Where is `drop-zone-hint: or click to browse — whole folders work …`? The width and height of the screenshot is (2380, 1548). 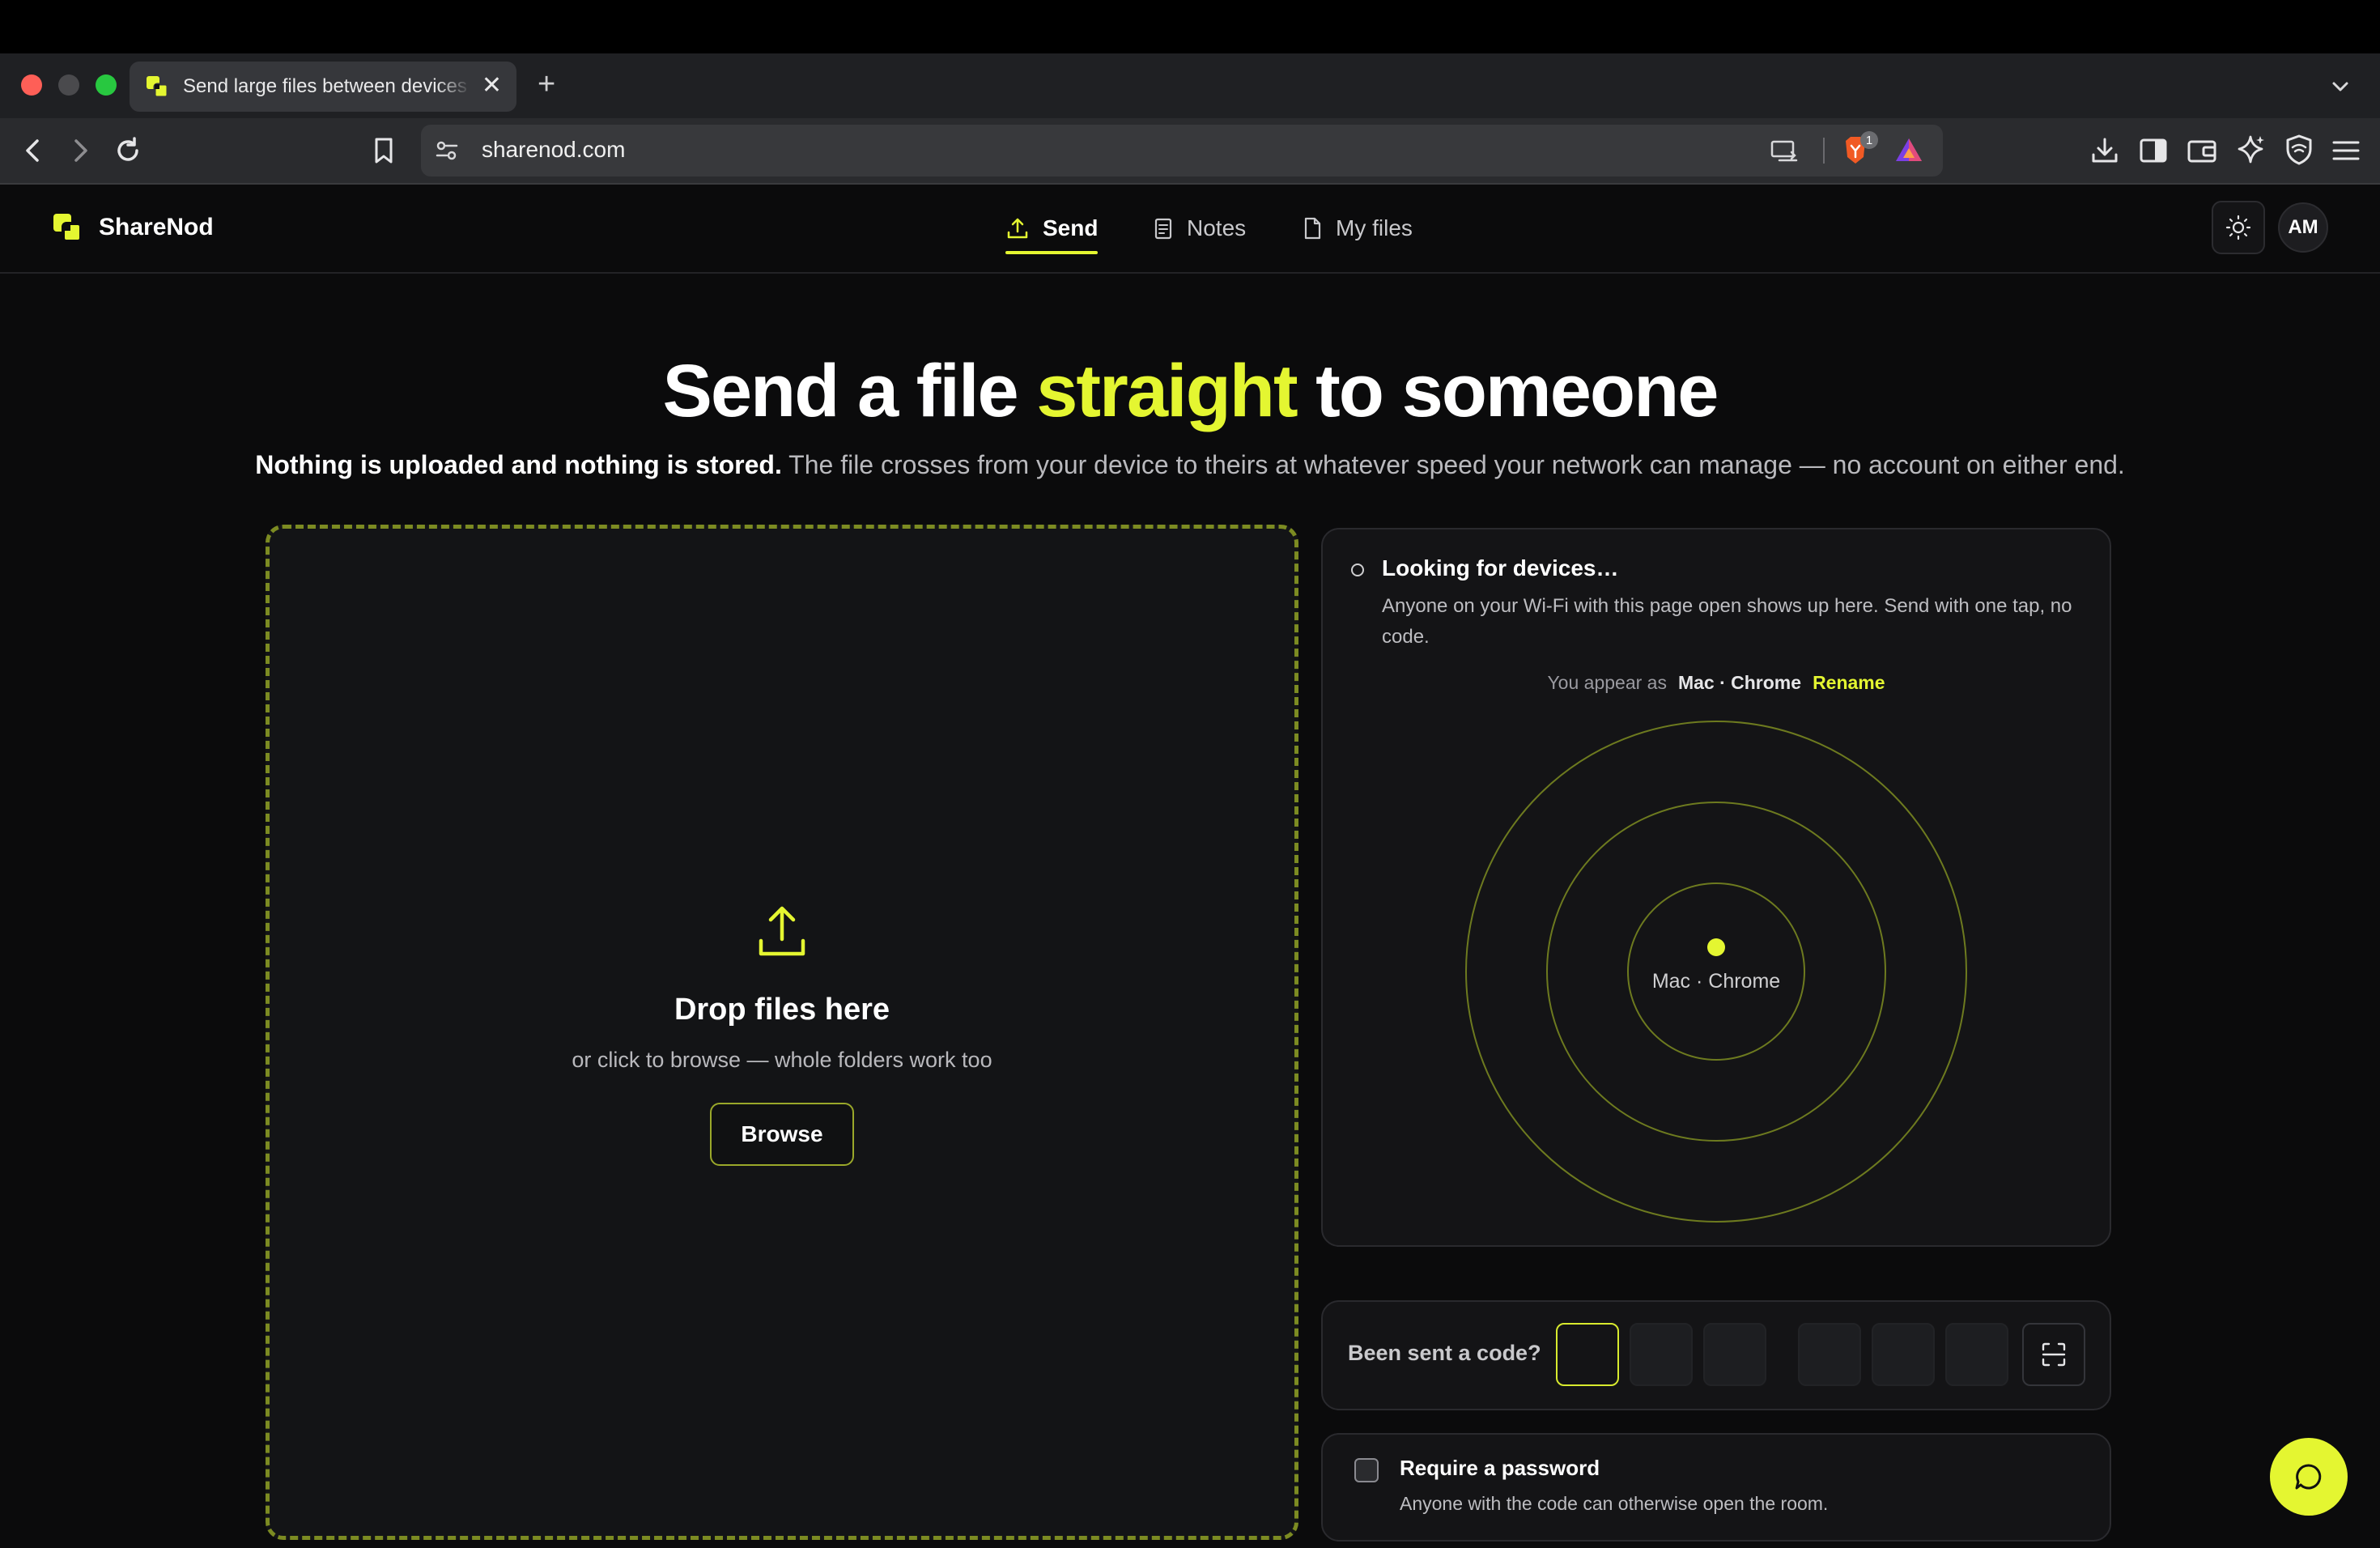 drop-zone-hint: or click to browse — whole folders work … is located at coordinates (782, 1060).